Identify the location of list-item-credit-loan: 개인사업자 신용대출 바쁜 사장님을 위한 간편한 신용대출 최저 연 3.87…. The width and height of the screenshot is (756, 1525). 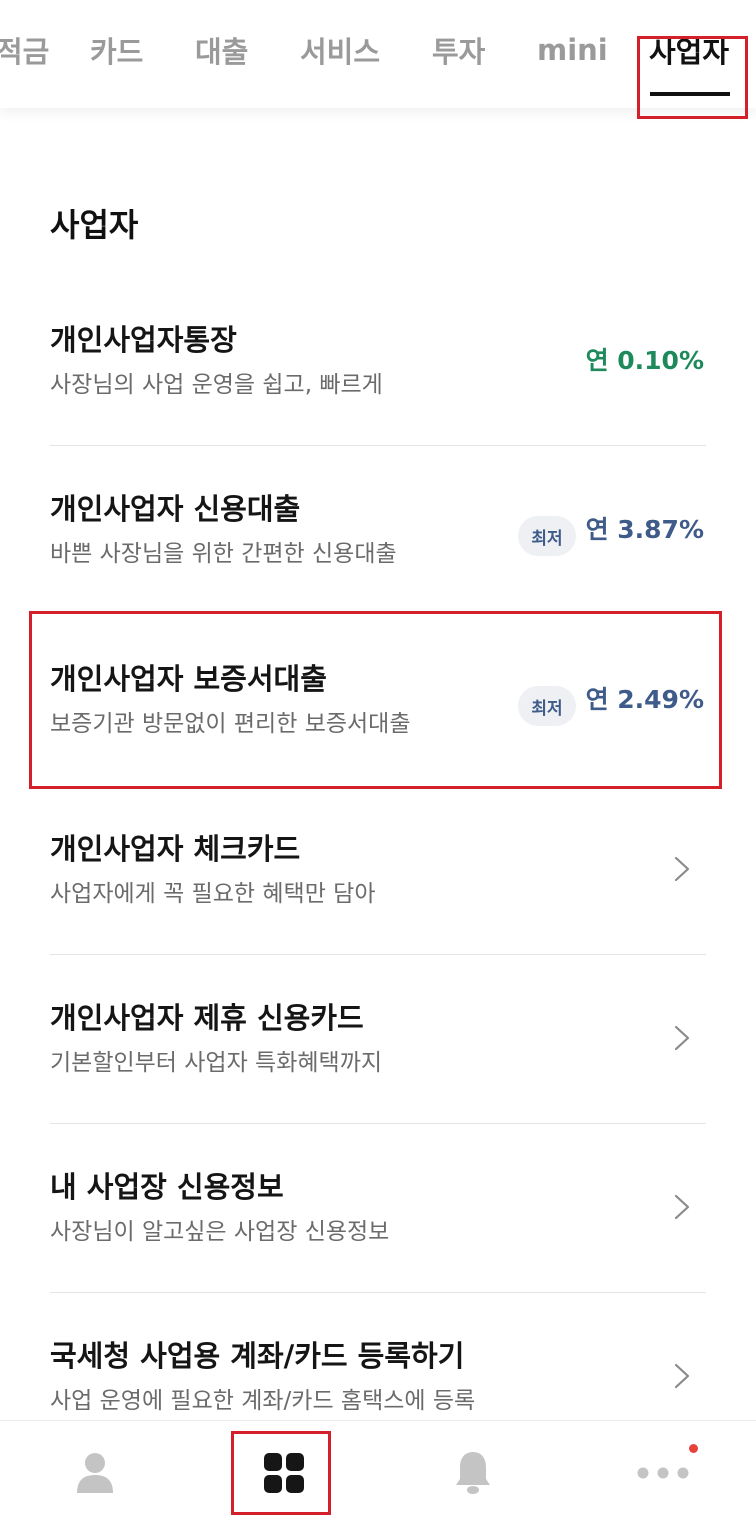
(378, 530).